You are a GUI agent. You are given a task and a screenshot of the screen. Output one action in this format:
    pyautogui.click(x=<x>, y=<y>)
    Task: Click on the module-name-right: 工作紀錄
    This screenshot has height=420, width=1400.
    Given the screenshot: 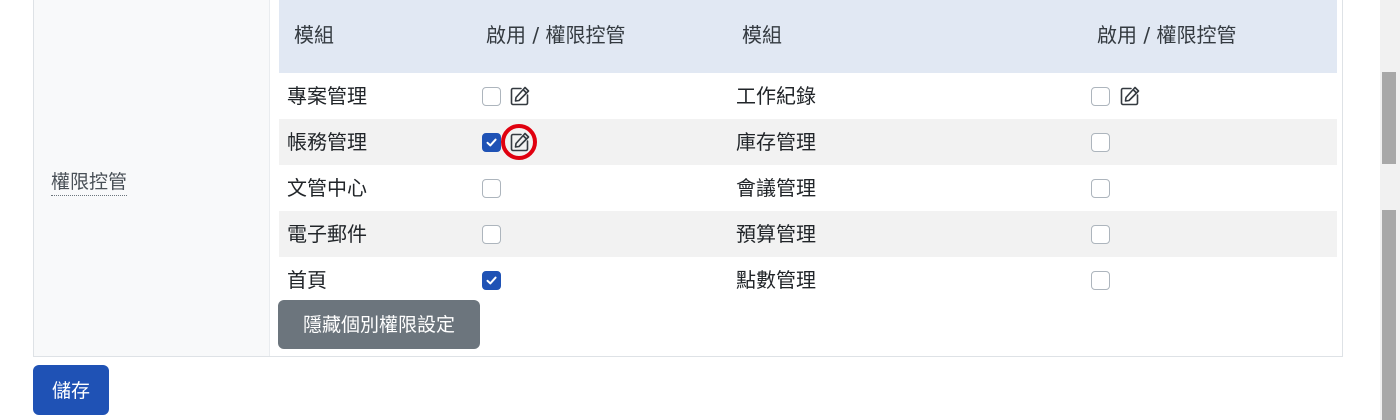 What is the action you would take?
    pyautogui.click(x=776, y=96)
    